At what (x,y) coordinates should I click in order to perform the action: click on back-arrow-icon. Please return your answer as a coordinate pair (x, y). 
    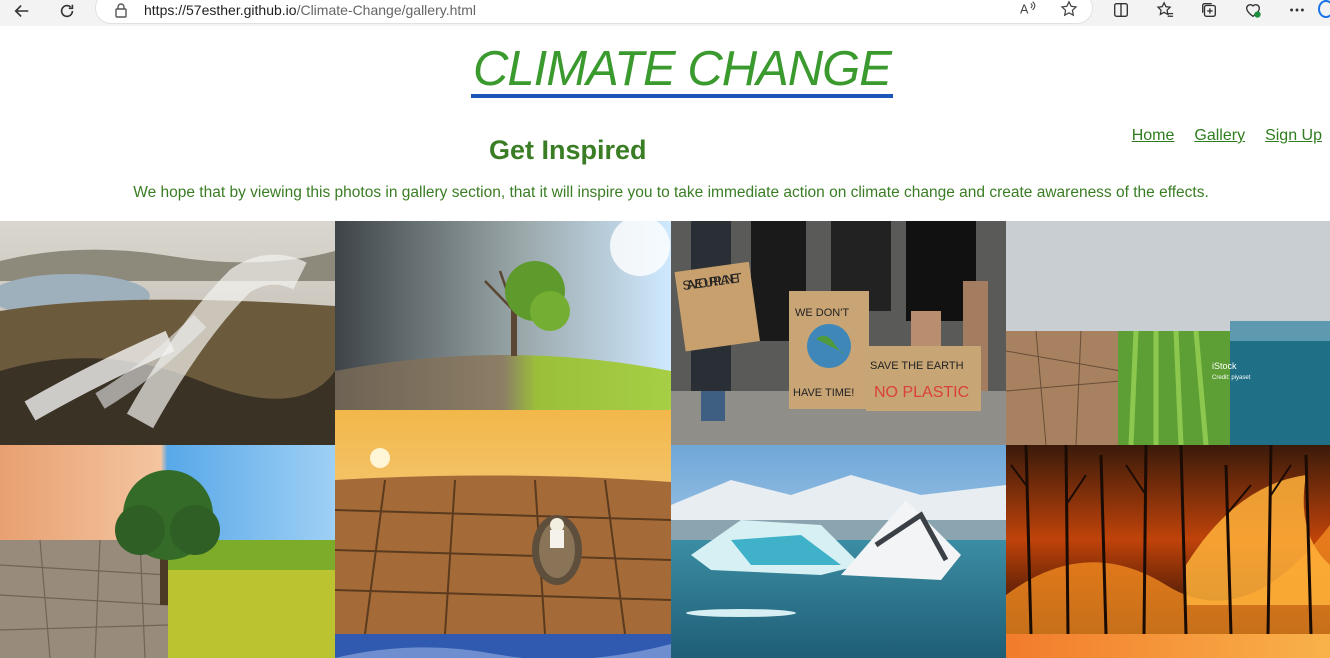
    Looking at the image, I should click on (22, 11).